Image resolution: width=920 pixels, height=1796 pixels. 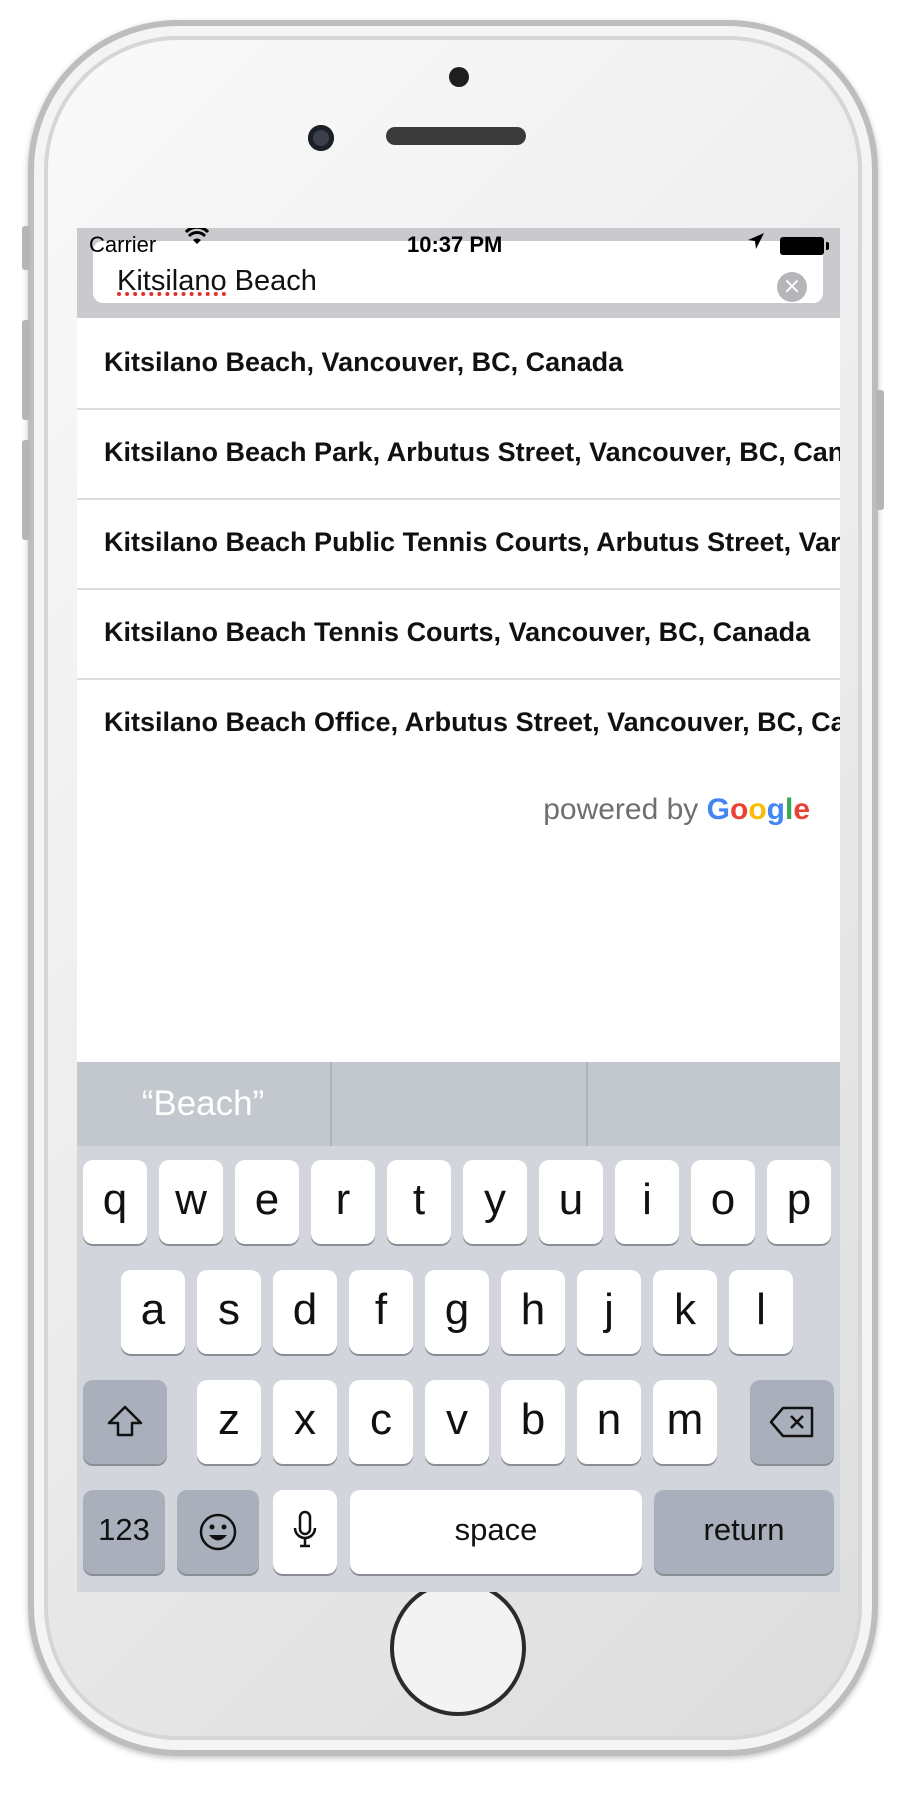 I want to click on key-x: x, so click(x=305, y=1422).